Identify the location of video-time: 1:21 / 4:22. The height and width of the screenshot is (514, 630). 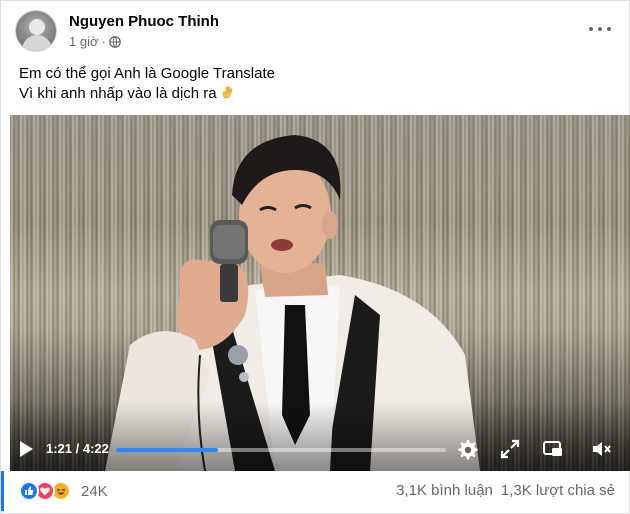
(77, 448).